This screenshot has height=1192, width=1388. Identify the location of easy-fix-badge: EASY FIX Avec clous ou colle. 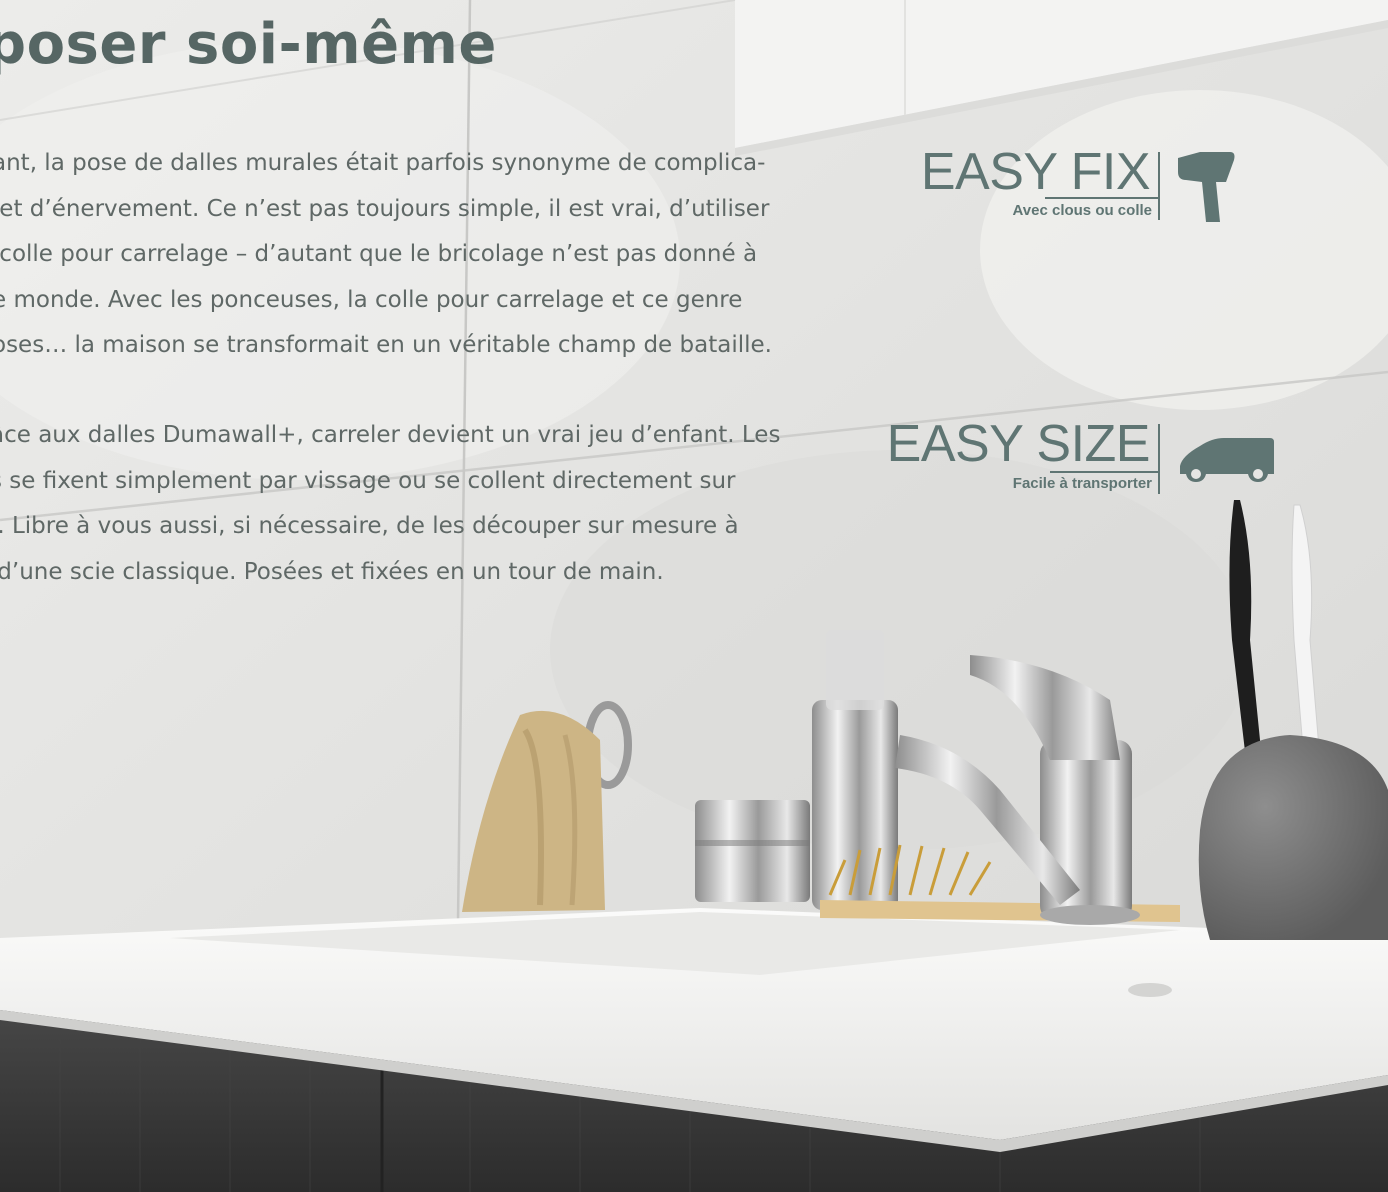
(1010, 184).